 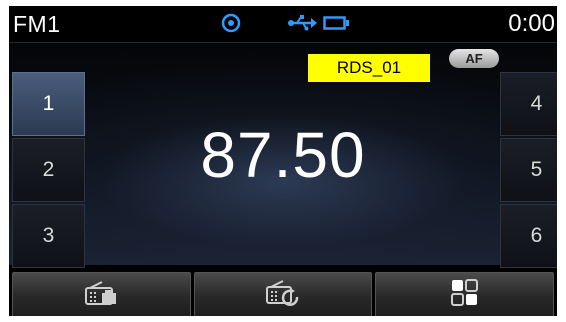 What do you see at coordinates (528, 236) in the screenshot?
I see `preset-button-6: 6` at bounding box center [528, 236].